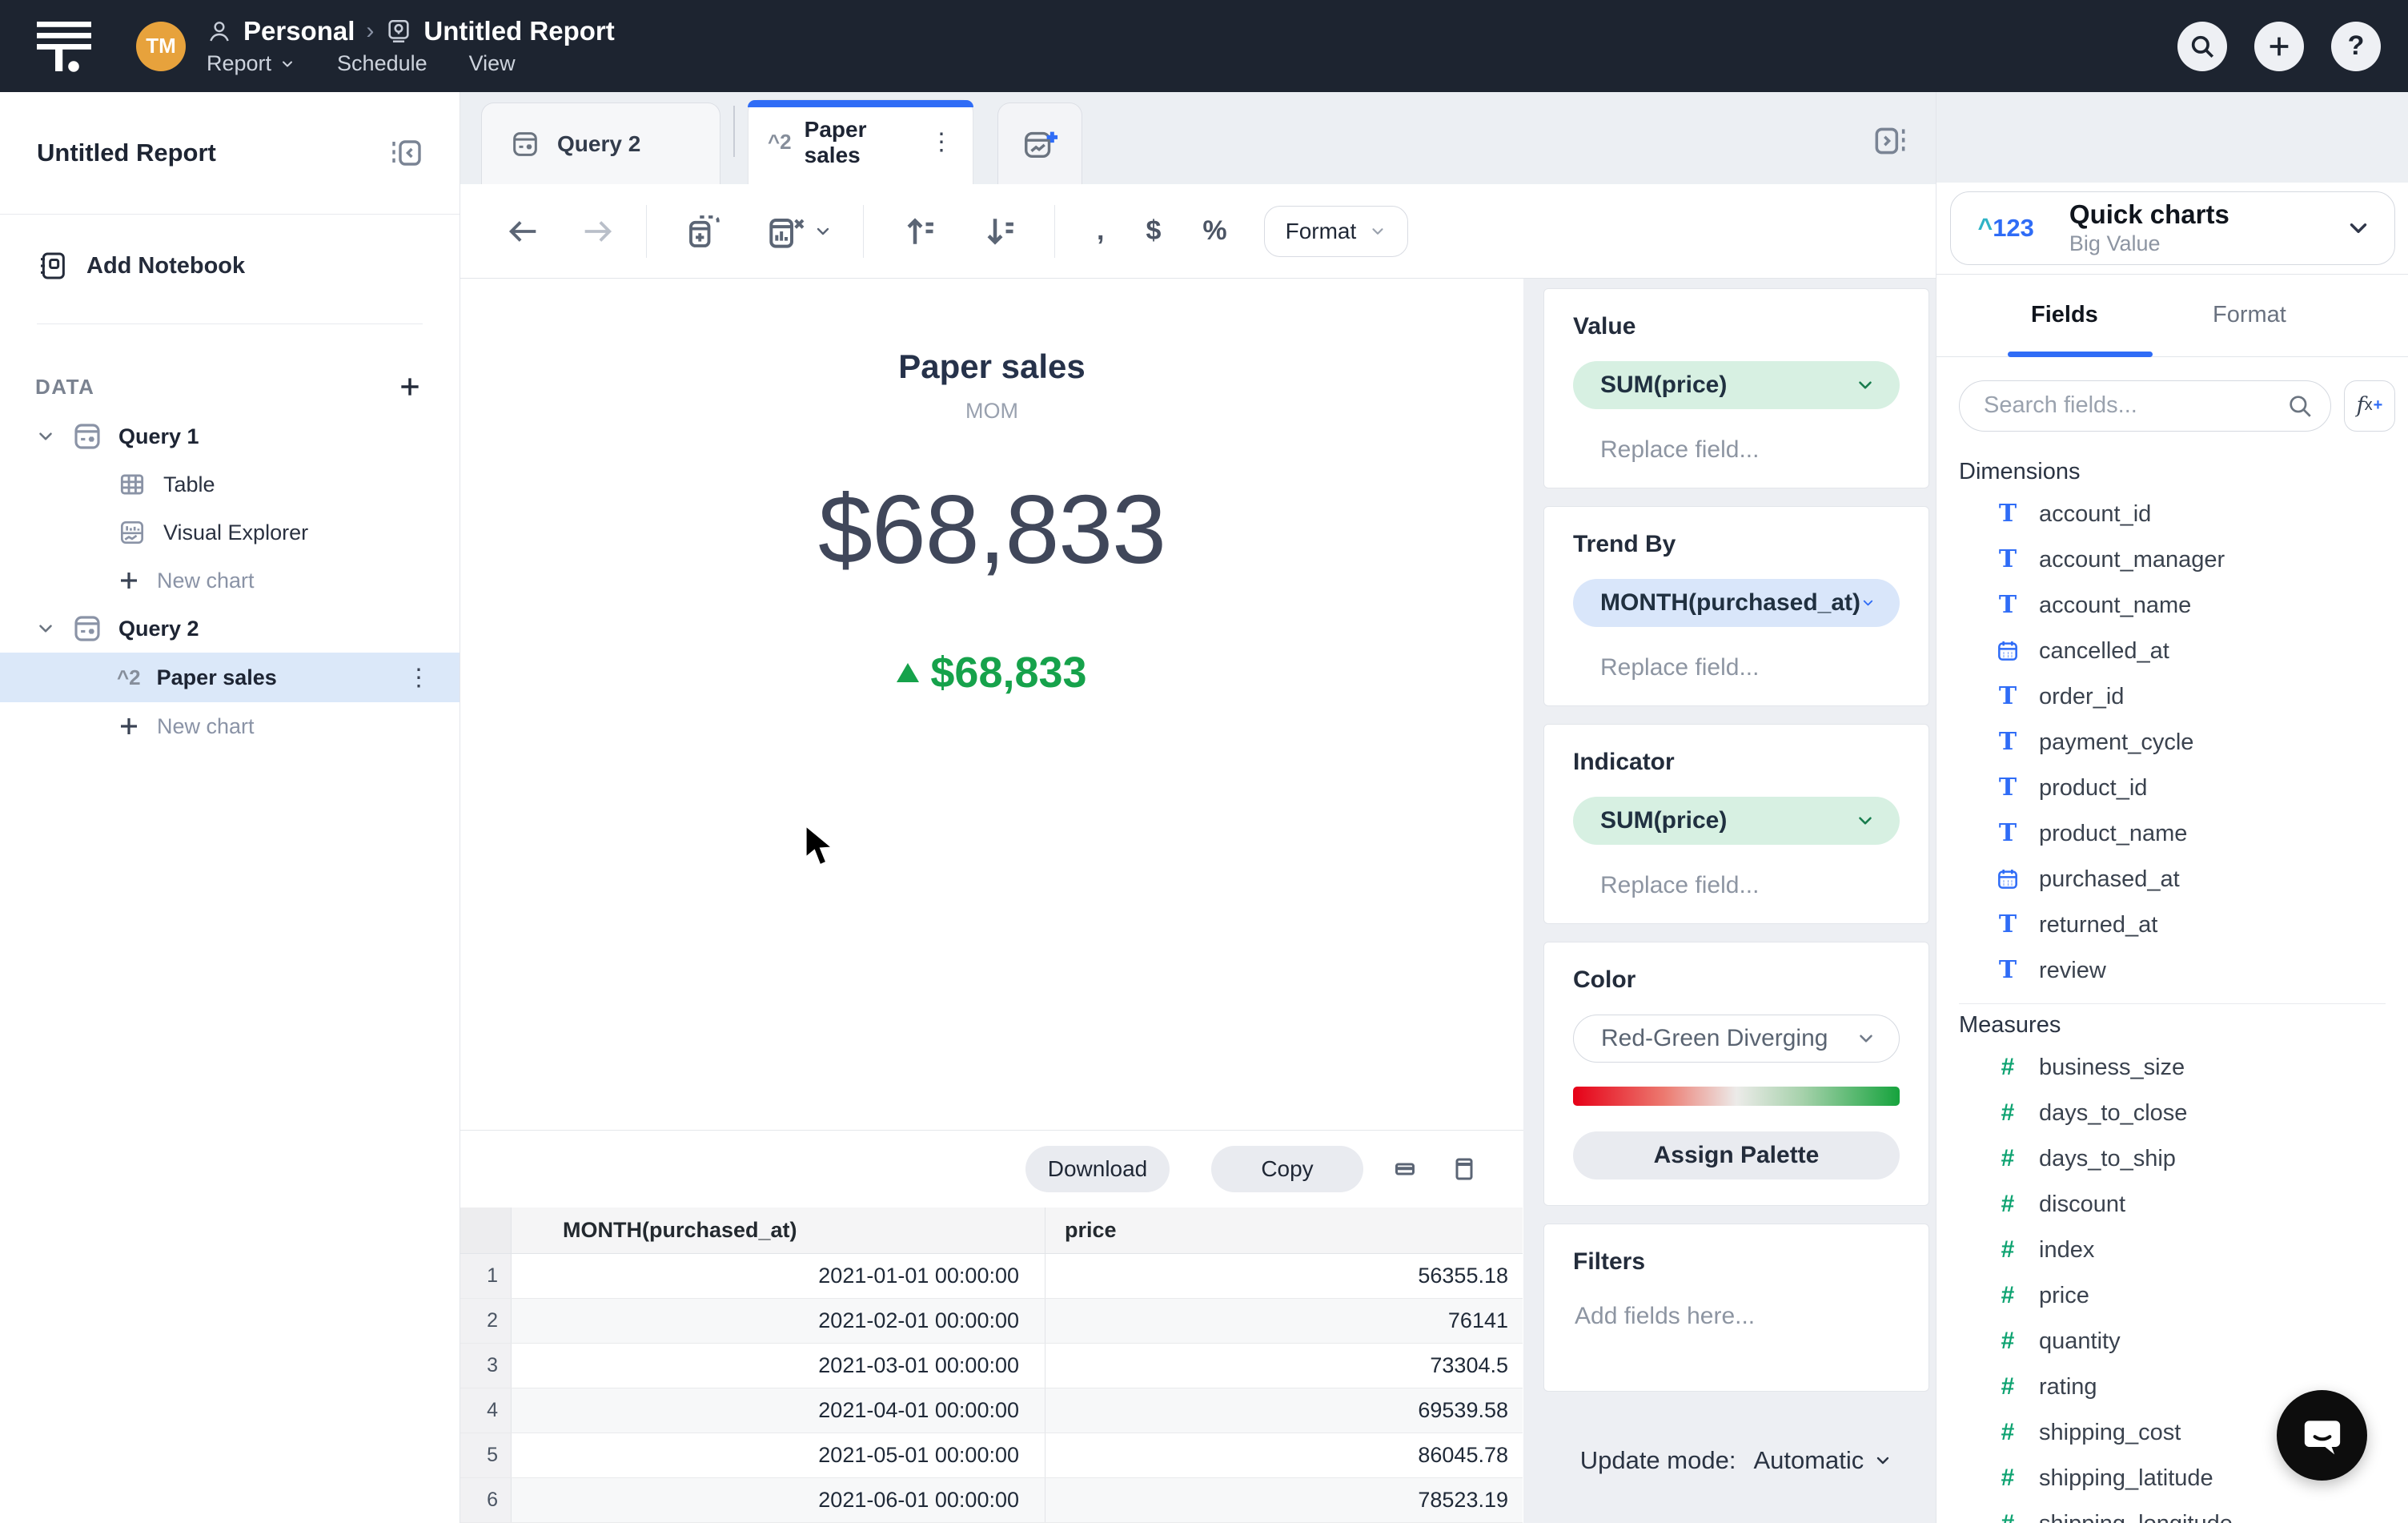  What do you see at coordinates (2183, 1205) in the screenshot?
I see `field-item: # discount` at bounding box center [2183, 1205].